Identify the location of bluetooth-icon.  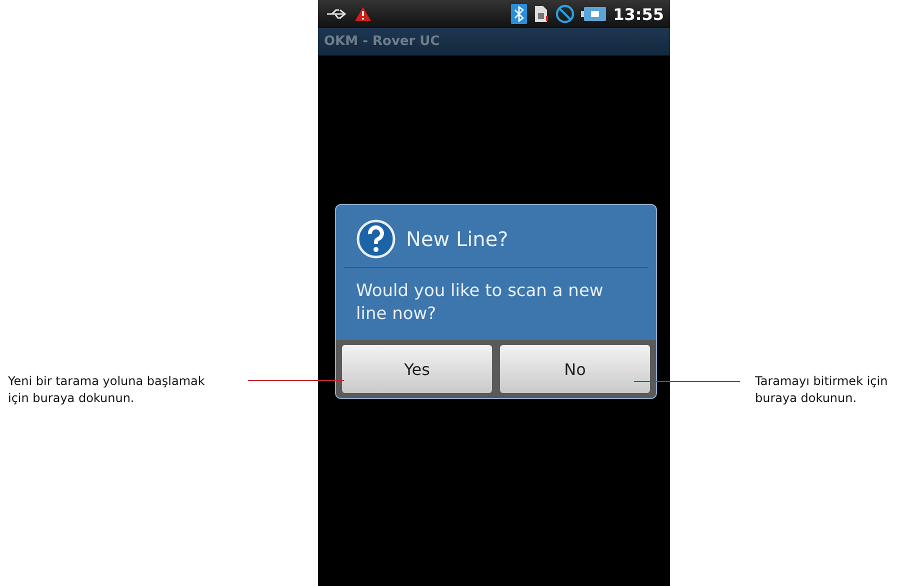
(519, 14).